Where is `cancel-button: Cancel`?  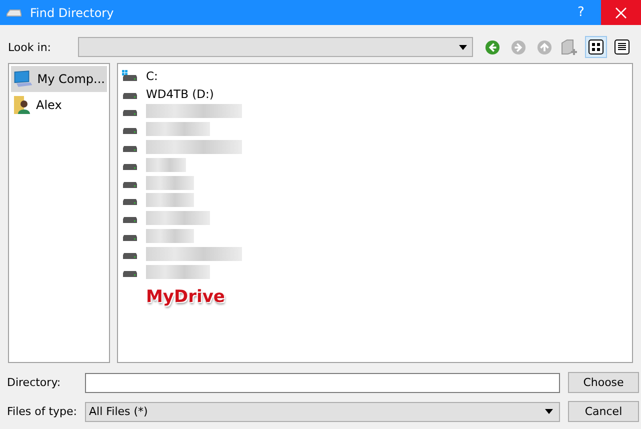 cancel-button: Cancel is located at coordinates (603, 411).